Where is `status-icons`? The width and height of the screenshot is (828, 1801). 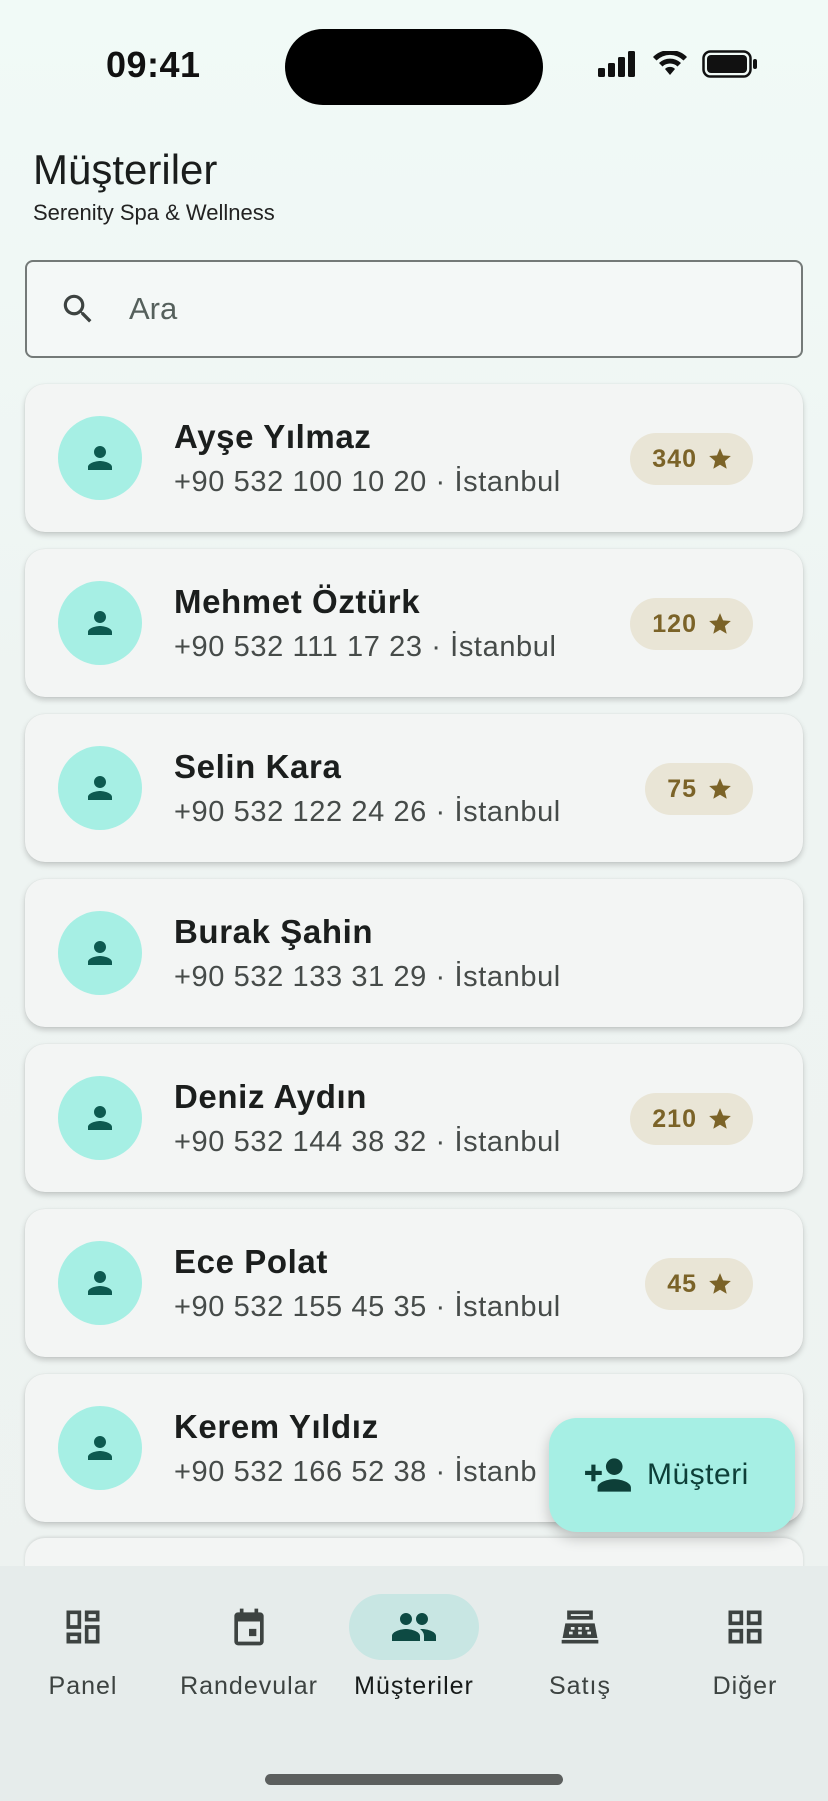 status-icons is located at coordinates (678, 64).